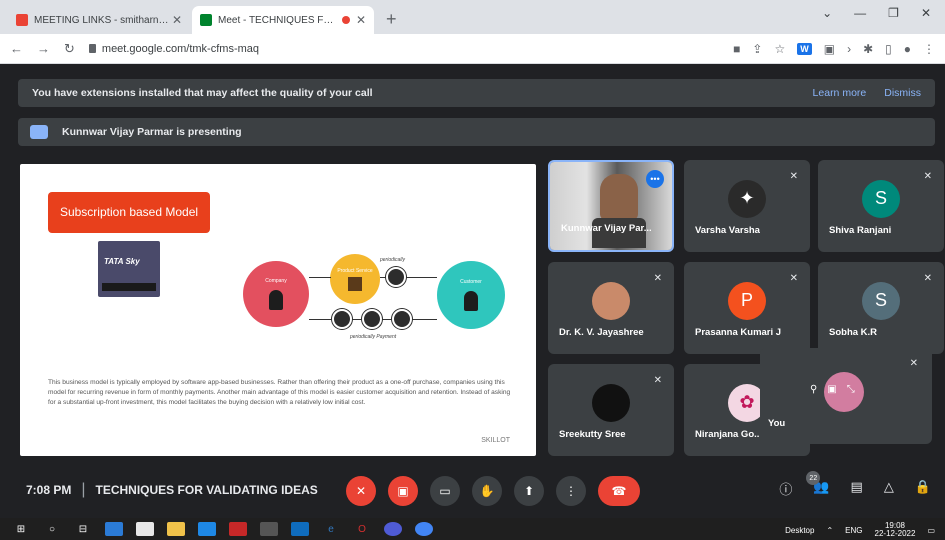  What do you see at coordinates (300, 529) in the screenshot?
I see `mail-icon` at bounding box center [300, 529].